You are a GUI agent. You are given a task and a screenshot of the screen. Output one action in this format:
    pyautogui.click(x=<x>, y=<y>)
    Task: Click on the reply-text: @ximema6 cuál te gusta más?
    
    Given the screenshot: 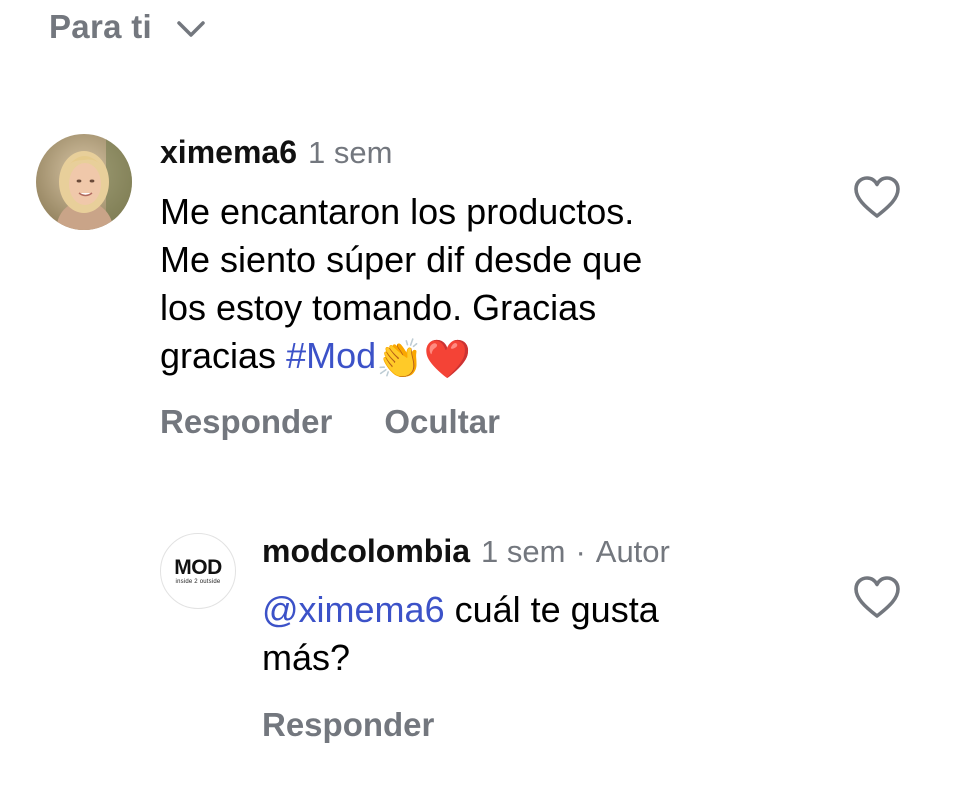 What is the action you would take?
    pyautogui.click(x=542, y=634)
    